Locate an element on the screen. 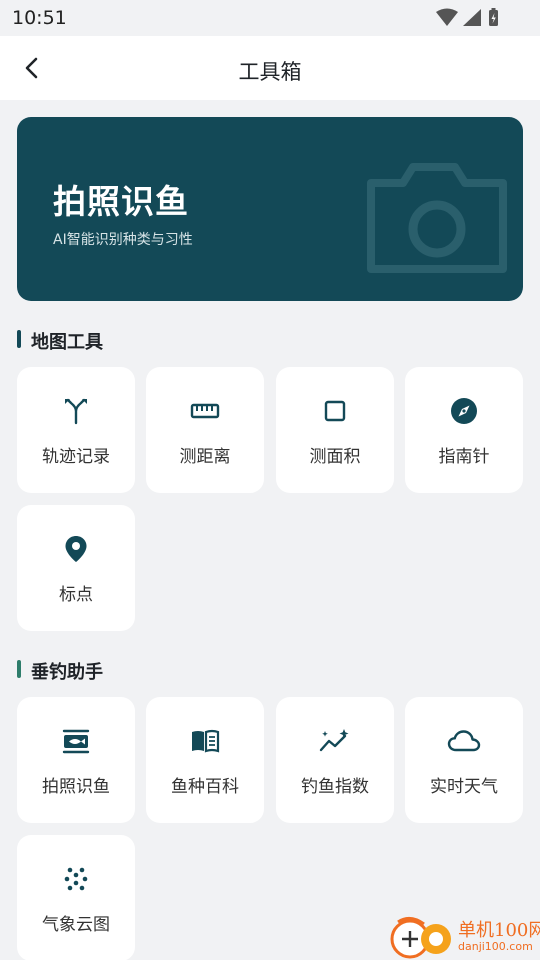  status-bar: 10:51 is located at coordinates (270, 18).